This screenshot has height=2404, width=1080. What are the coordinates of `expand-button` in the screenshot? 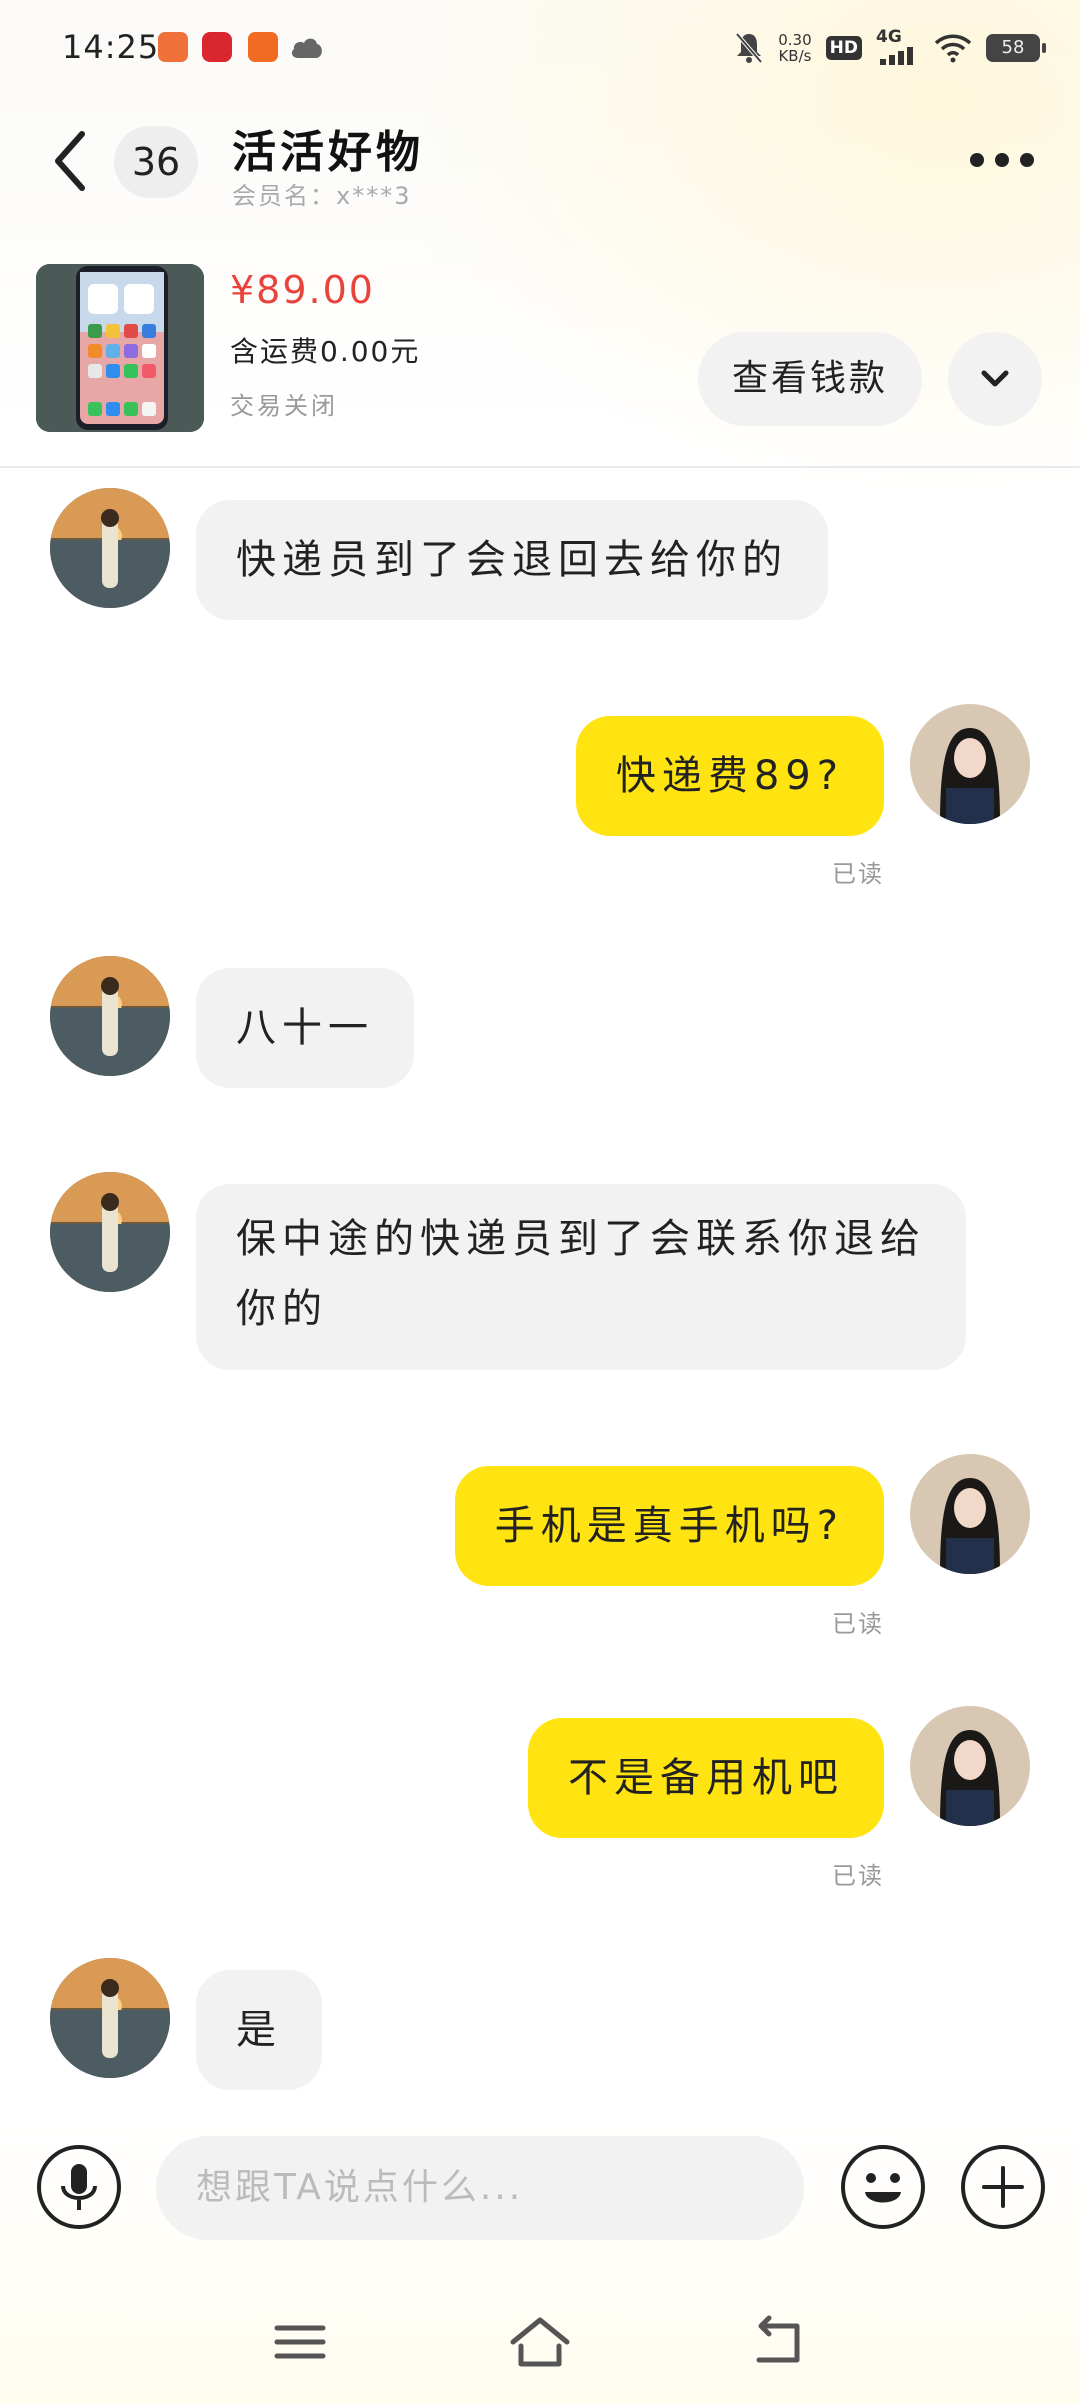 It's located at (995, 379).